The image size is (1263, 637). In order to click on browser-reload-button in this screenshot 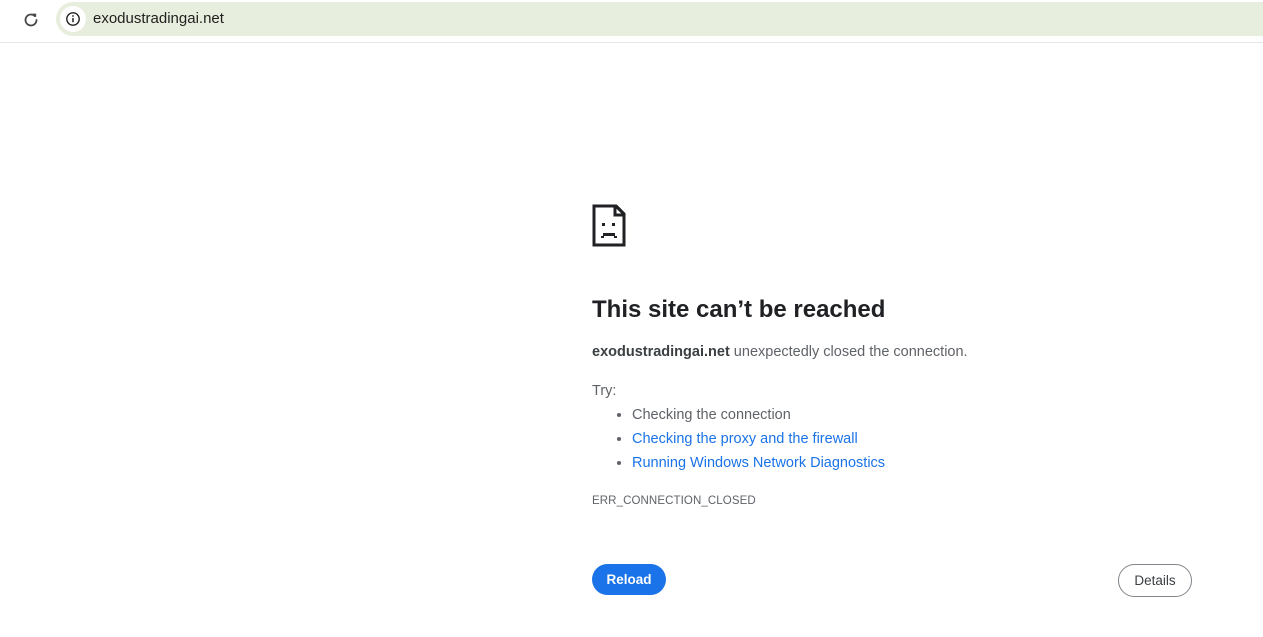, I will do `click(31, 20)`.